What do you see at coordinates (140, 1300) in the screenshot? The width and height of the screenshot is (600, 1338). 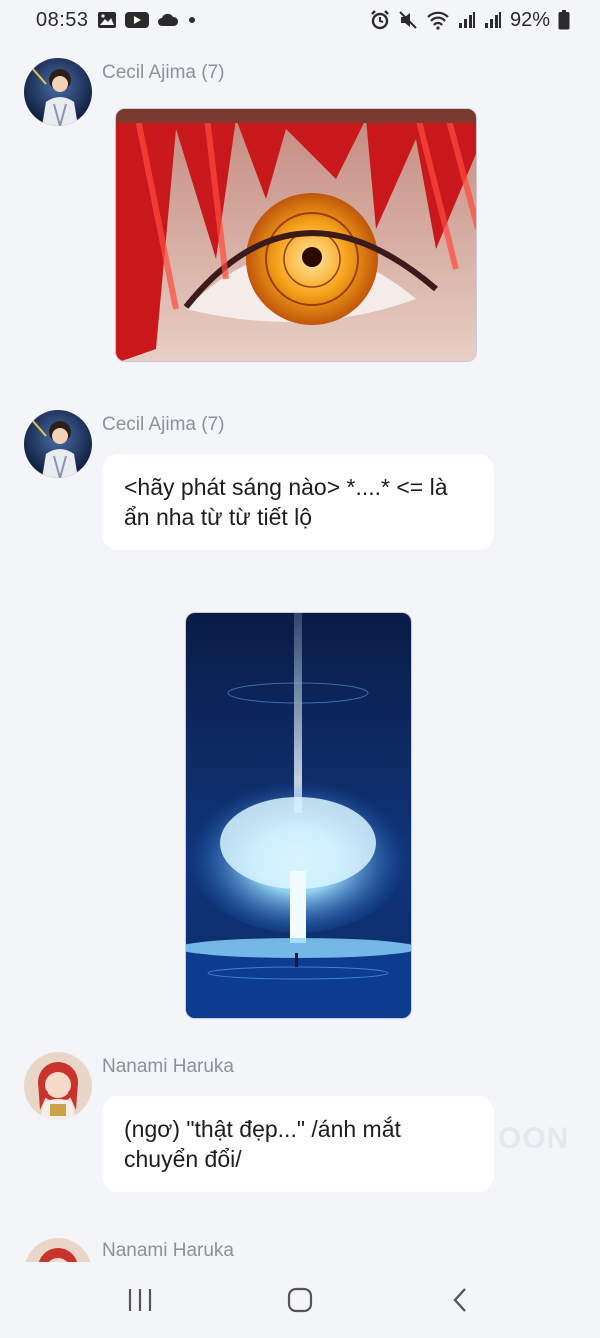 I see `recent-apps-icon` at bounding box center [140, 1300].